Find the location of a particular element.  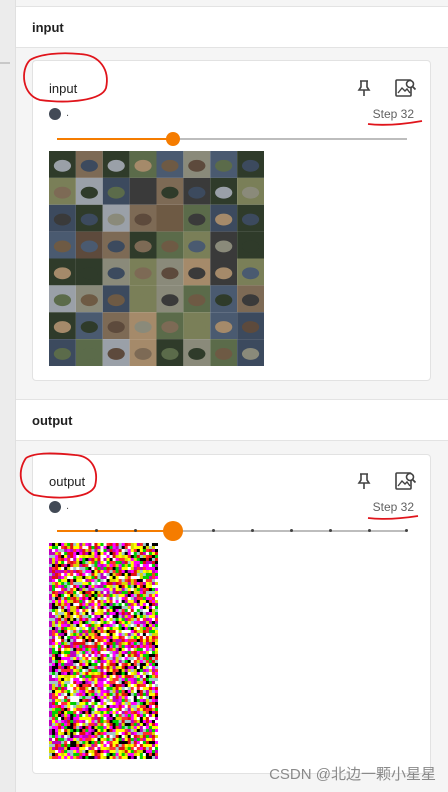

section-header-output: output is located at coordinates (232, 420).